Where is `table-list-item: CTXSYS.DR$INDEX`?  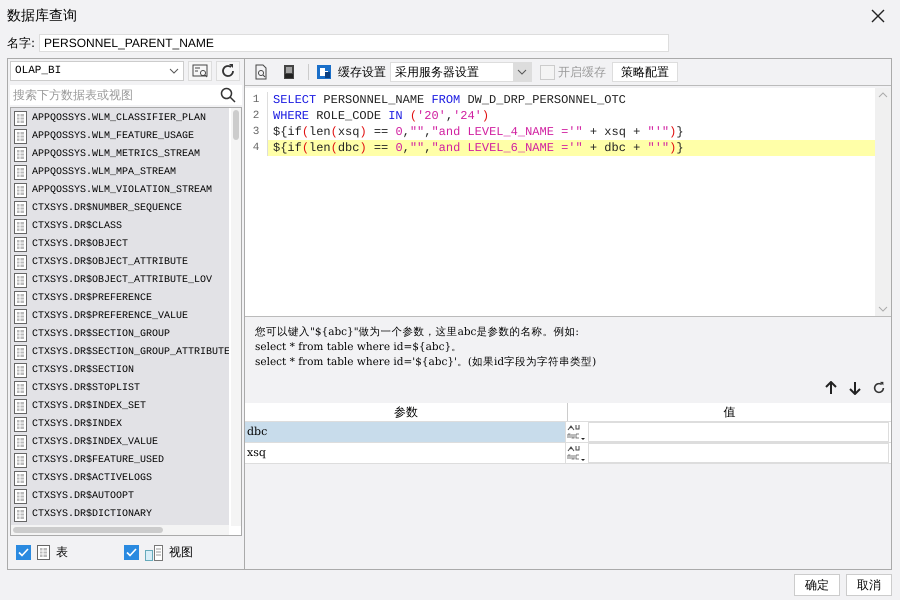 table-list-item: CTXSYS.DR$INDEX is located at coordinates (120, 424).